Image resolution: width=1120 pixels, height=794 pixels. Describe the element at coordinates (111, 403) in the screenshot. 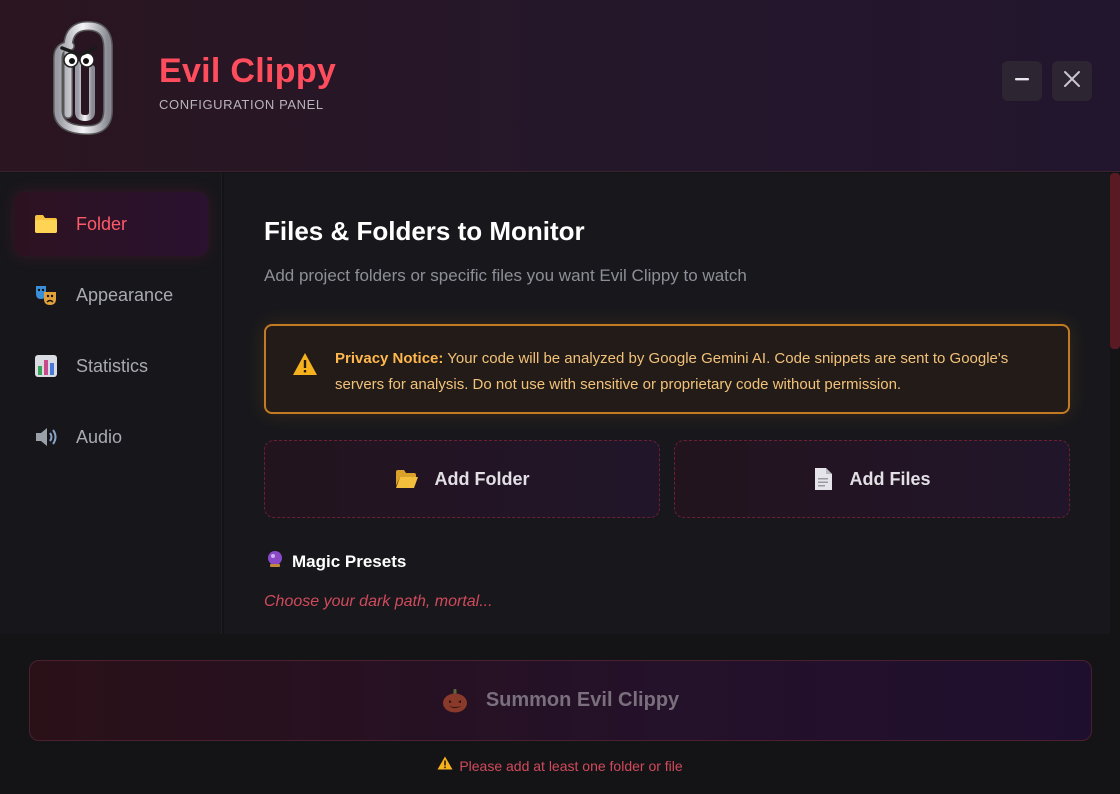

I see `sidebar: Folder Appearance Statistics Audio` at that location.